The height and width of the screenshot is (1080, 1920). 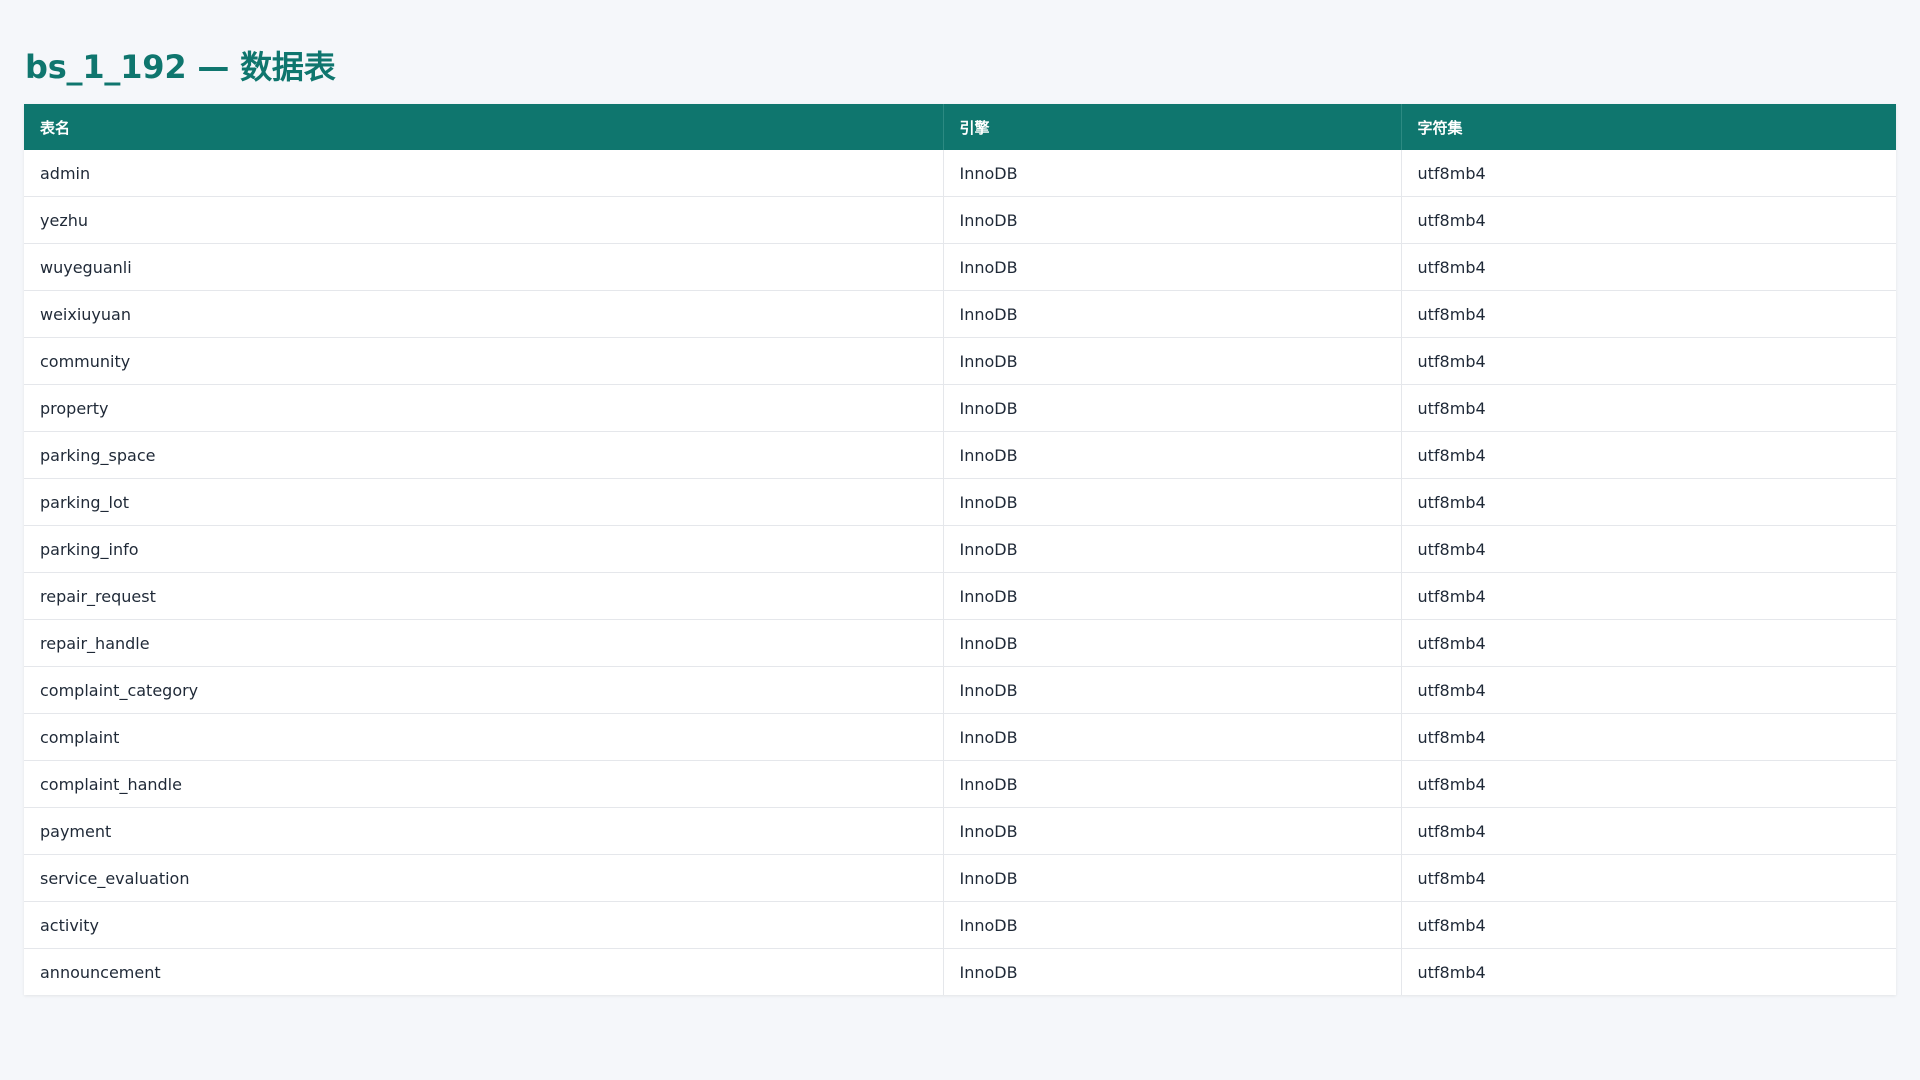 What do you see at coordinates (484, 831) in the screenshot?
I see `table-name-cell: payment` at bounding box center [484, 831].